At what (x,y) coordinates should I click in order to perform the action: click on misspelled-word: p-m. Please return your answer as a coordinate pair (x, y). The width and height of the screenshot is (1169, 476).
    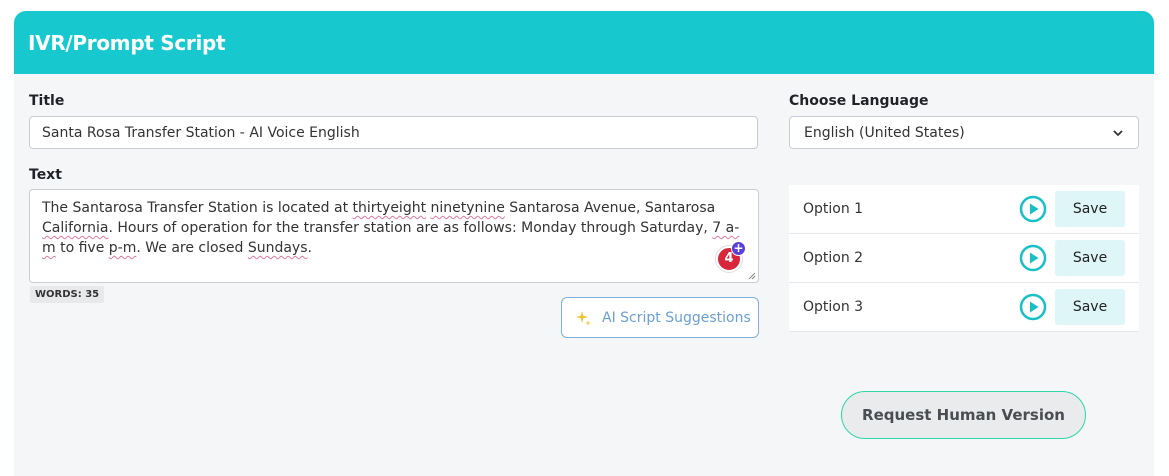
    Looking at the image, I should click on (122, 248).